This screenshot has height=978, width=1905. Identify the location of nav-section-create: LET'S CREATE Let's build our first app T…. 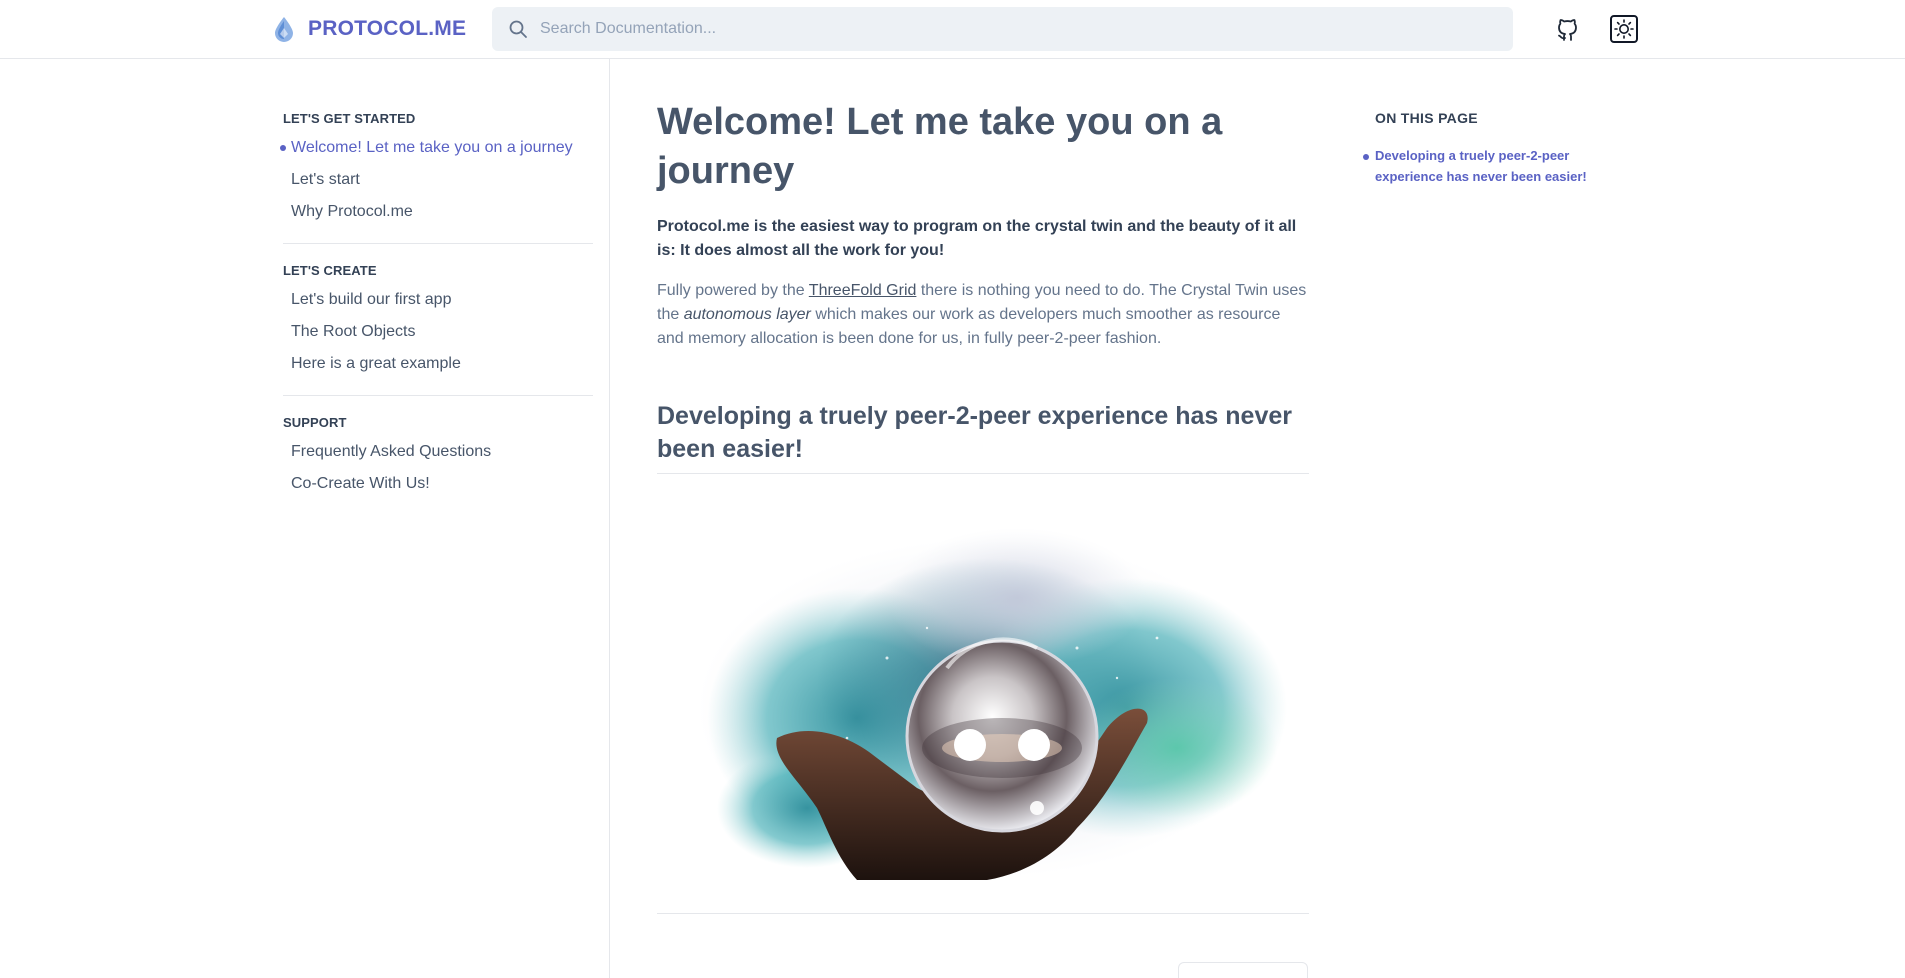
(438, 323).